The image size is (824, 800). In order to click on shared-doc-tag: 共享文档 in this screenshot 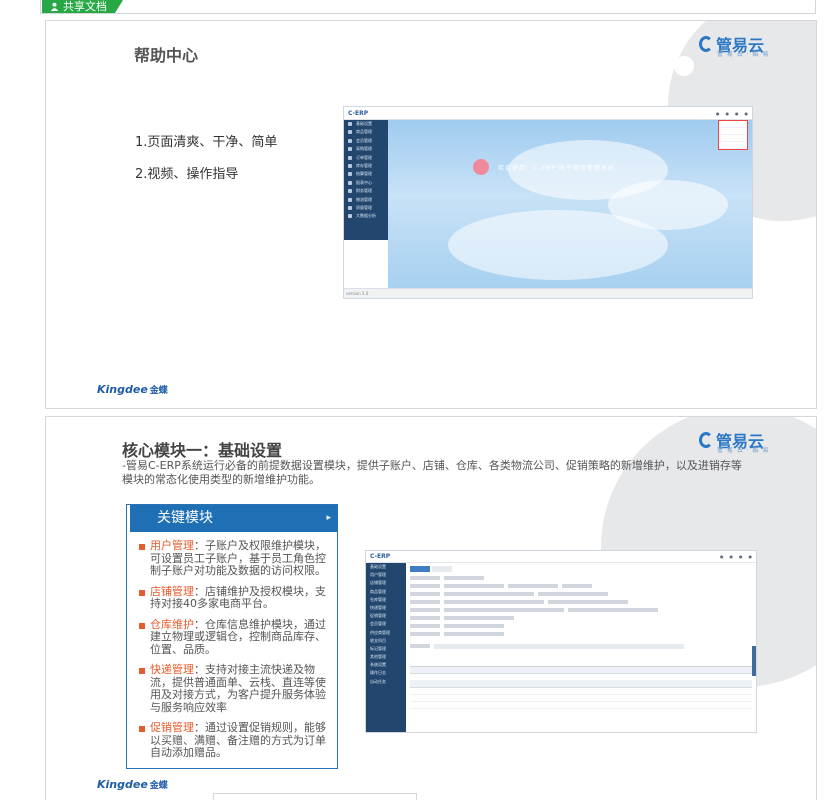, I will do `click(82, 6)`.